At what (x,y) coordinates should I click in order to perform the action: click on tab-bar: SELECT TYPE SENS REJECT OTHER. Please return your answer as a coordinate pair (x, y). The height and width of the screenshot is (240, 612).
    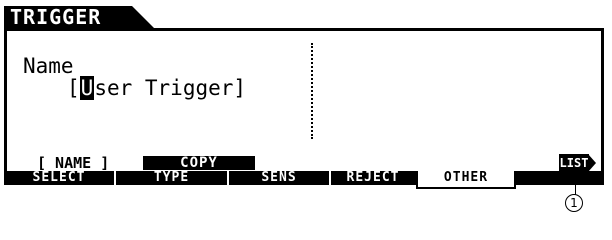
    Looking at the image, I should click on (304, 180).